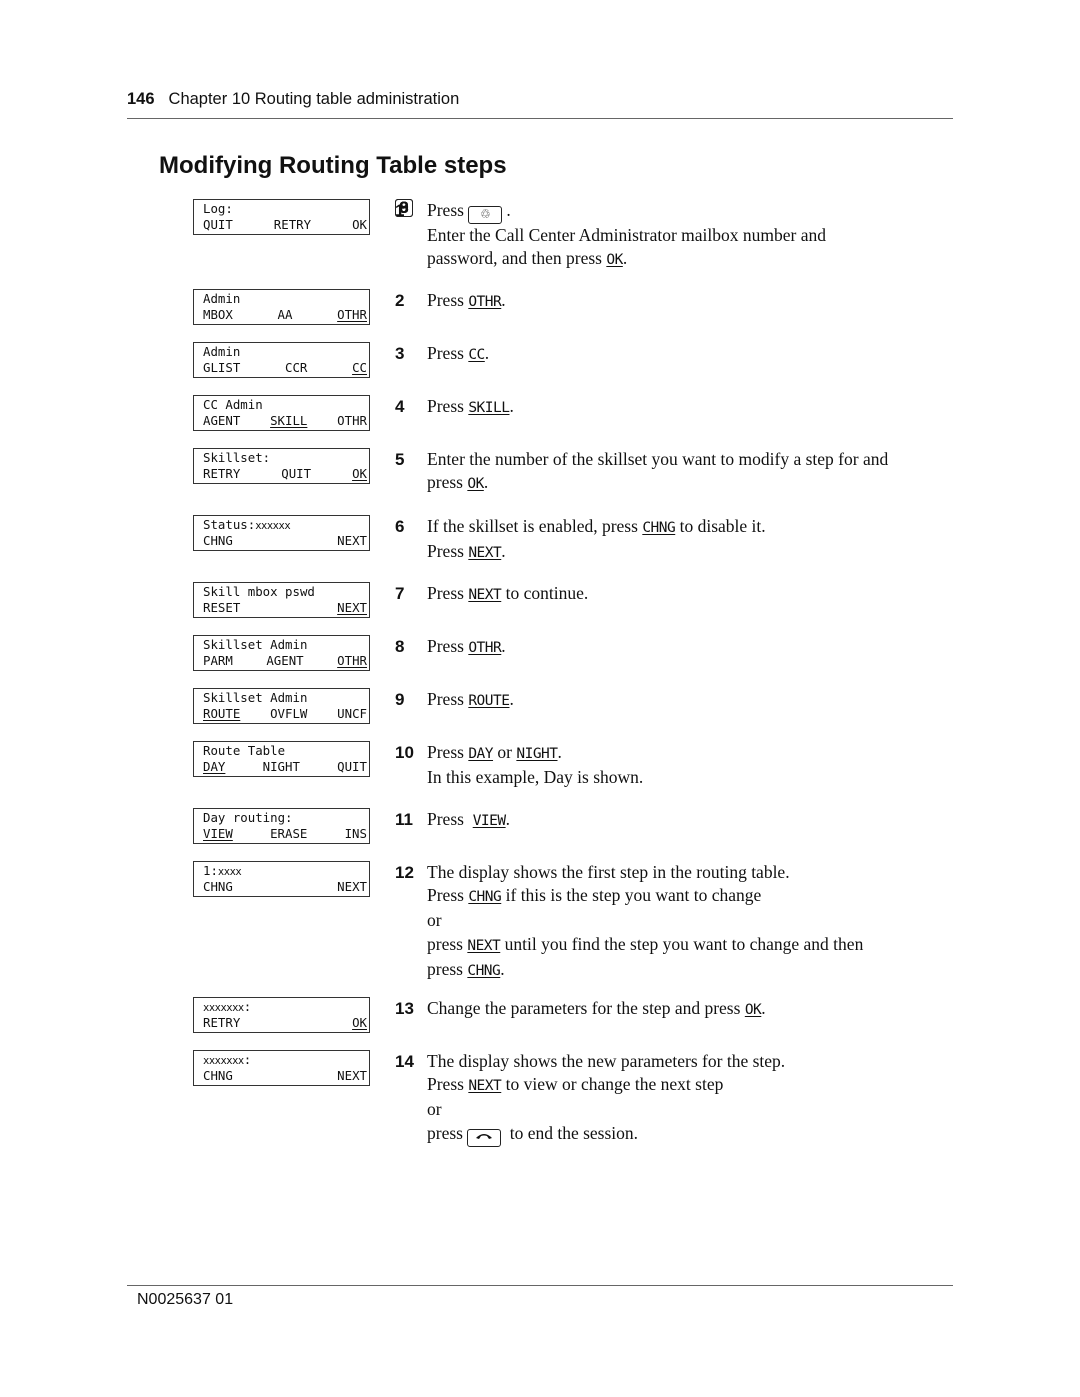 Image resolution: width=1080 pixels, height=1397 pixels. What do you see at coordinates (400, 593) in the screenshot?
I see `step-number: 7` at bounding box center [400, 593].